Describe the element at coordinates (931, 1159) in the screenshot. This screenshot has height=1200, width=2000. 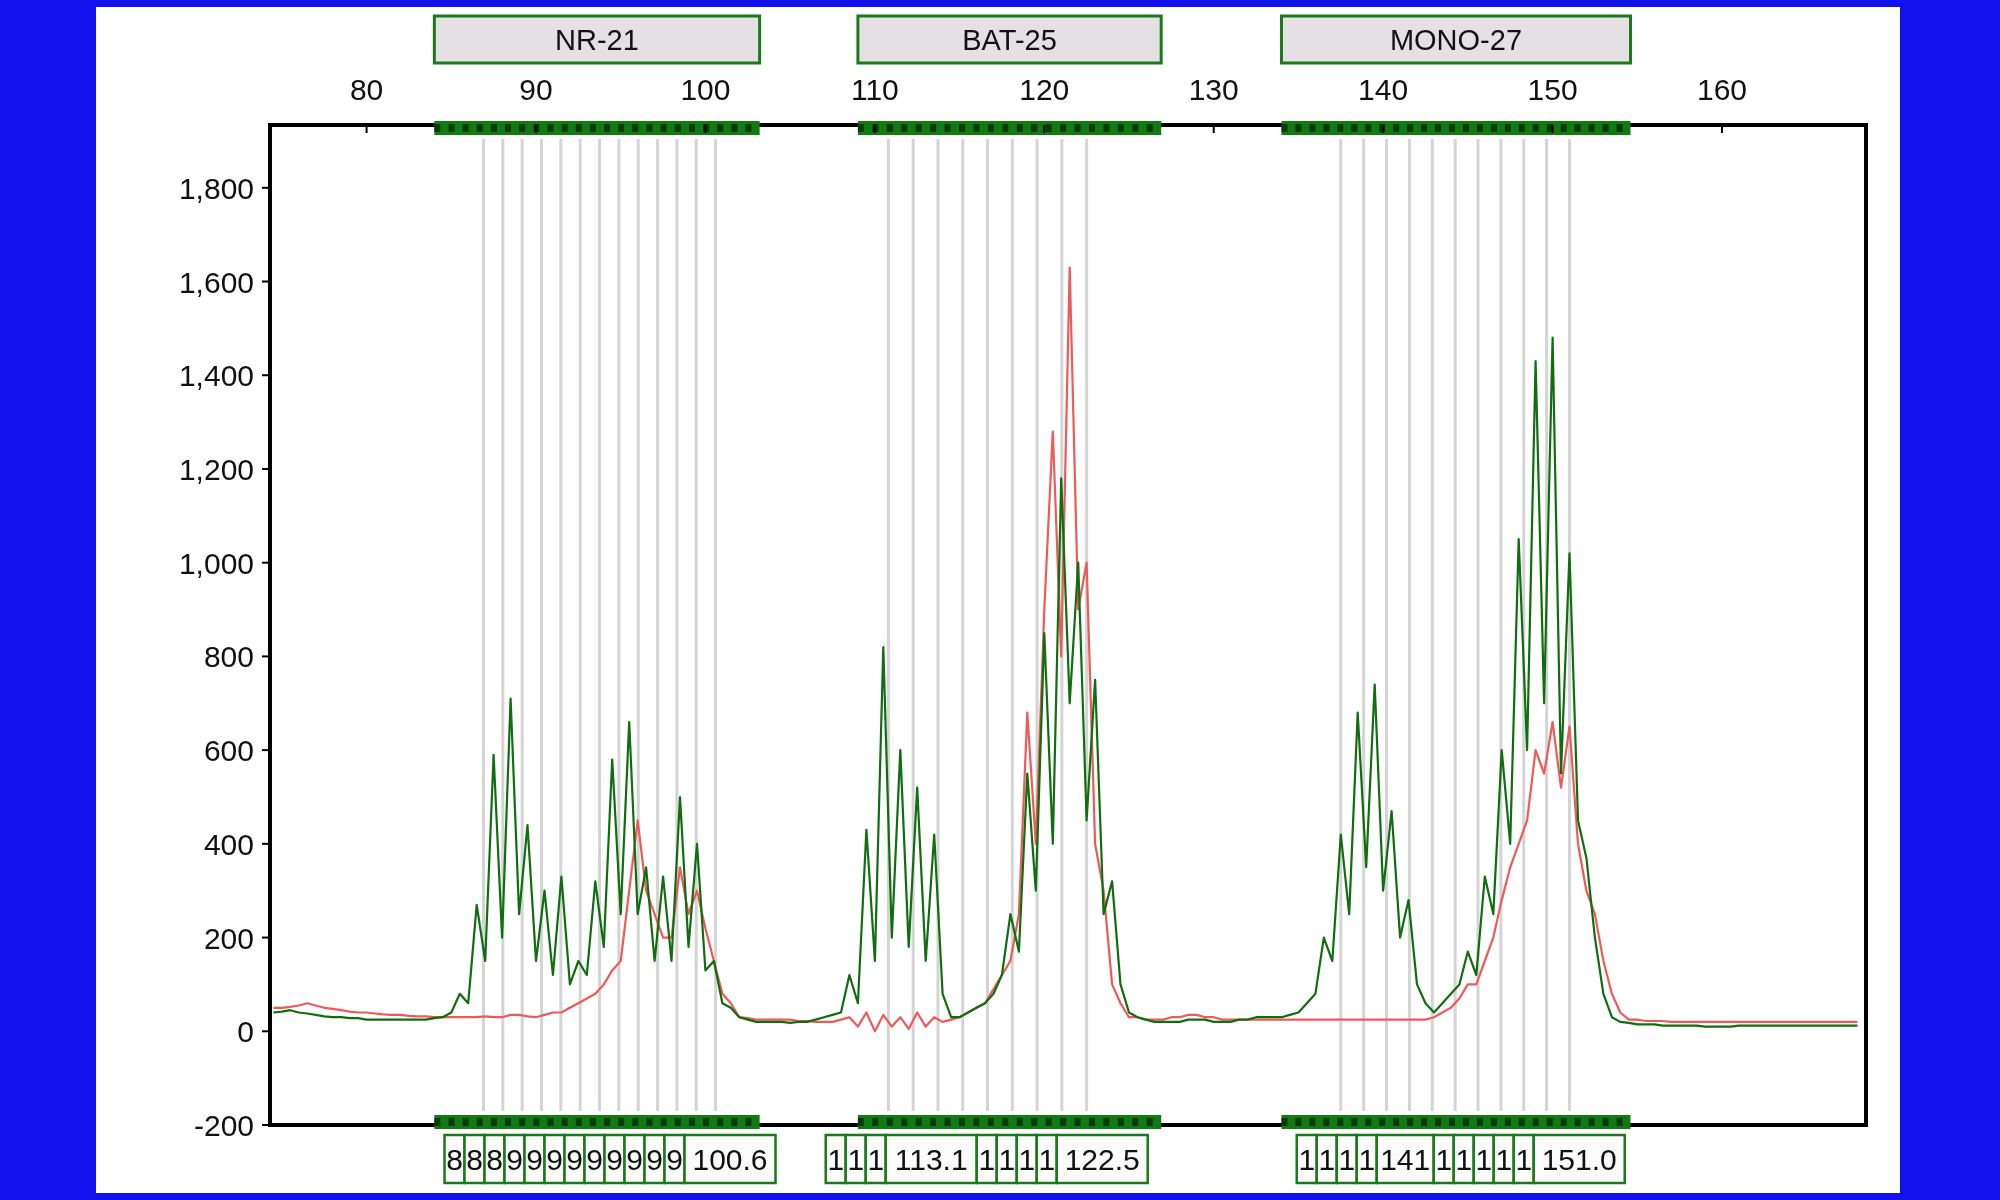
I see `allele-label: 113.1` at that location.